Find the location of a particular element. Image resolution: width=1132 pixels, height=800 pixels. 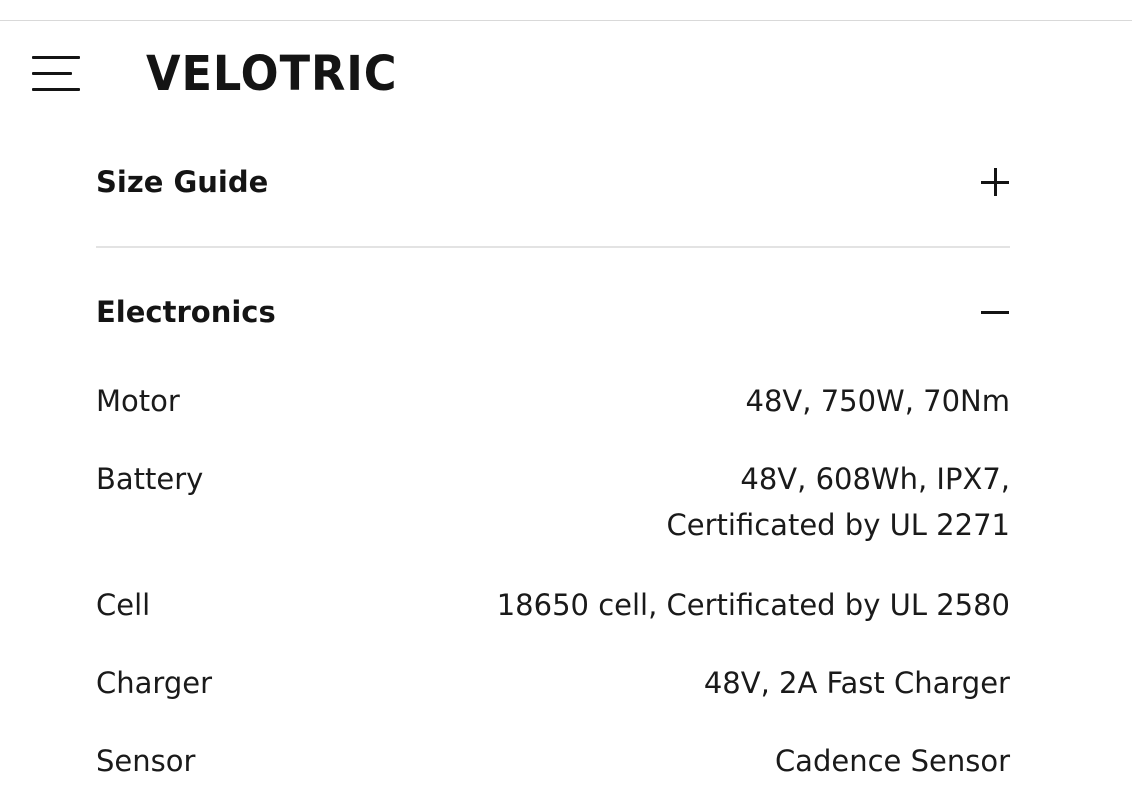

section-divider is located at coordinates (553, 247).